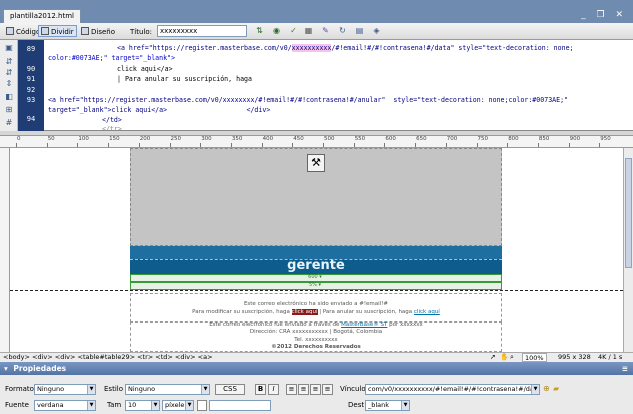  Describe the element at coordinates (546, 388) in the screenshot. I see `point-to-file-icon: ⊕` at that location.